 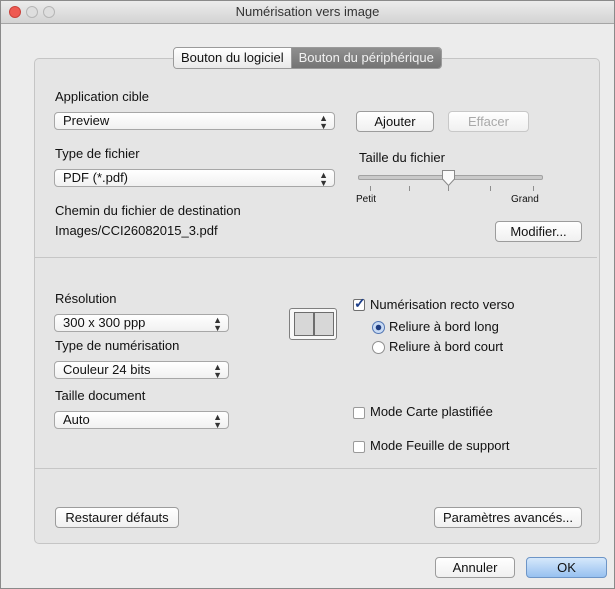 What do you see at coordinates (440, 445) in the screenshot?
I see `carrier-sheet-label: Mode Feuille de support` at bounding box center [440, 445].